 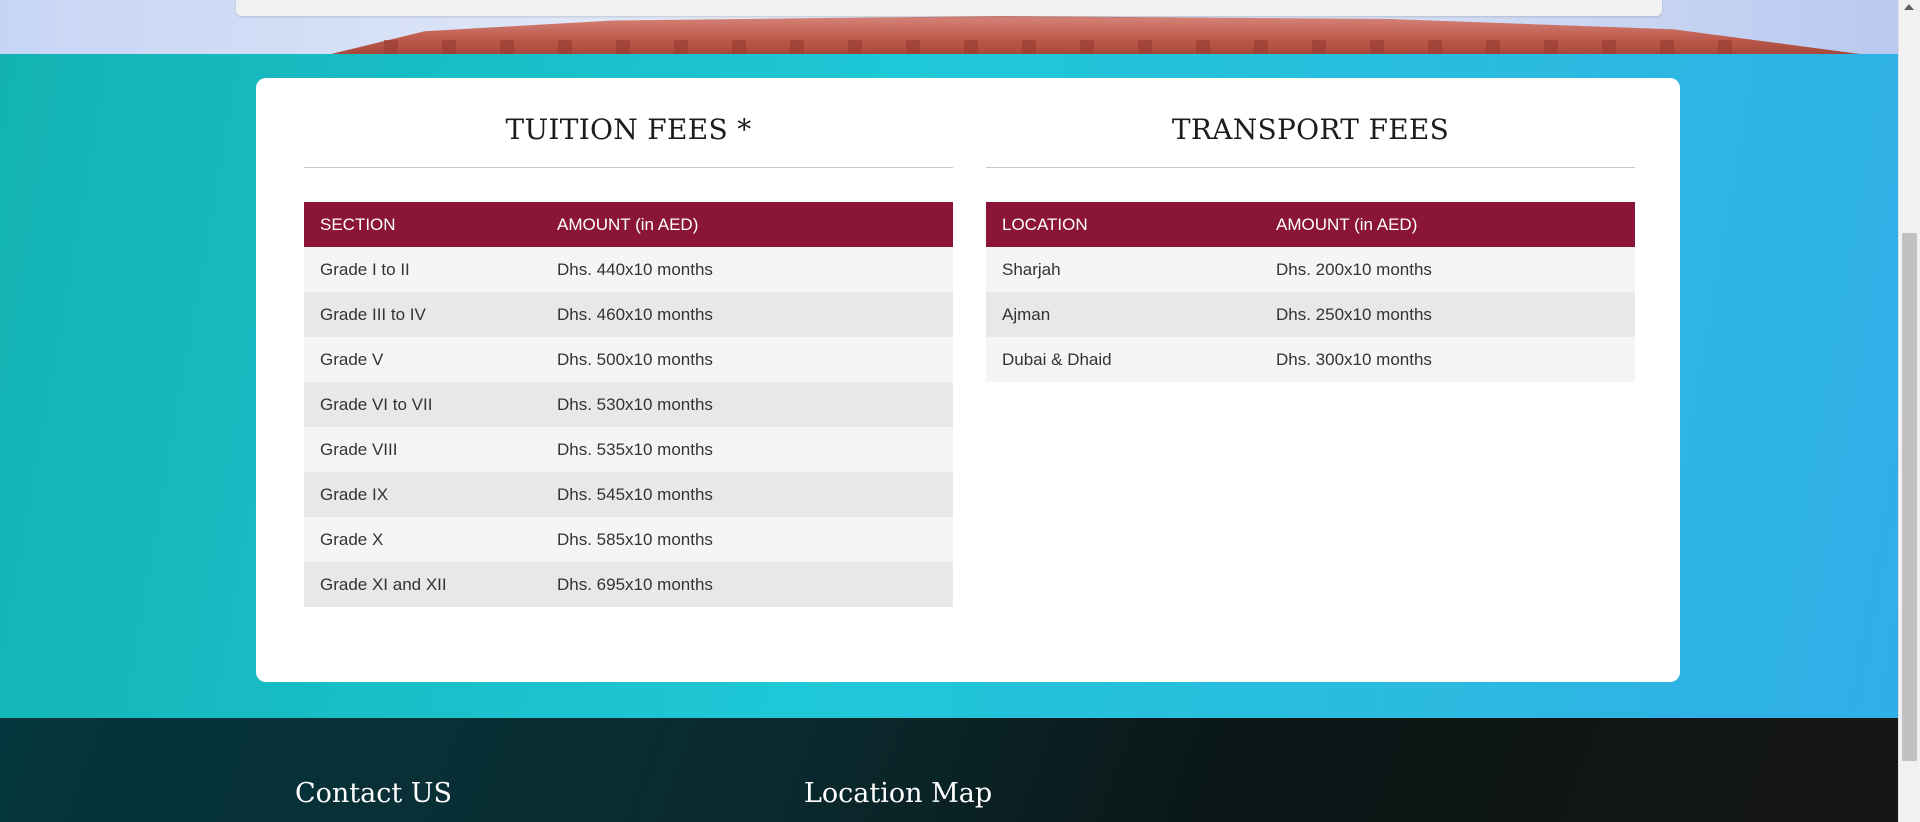 I want to click on scroll-up-arrow-icon, so click(x=1909, y=7).